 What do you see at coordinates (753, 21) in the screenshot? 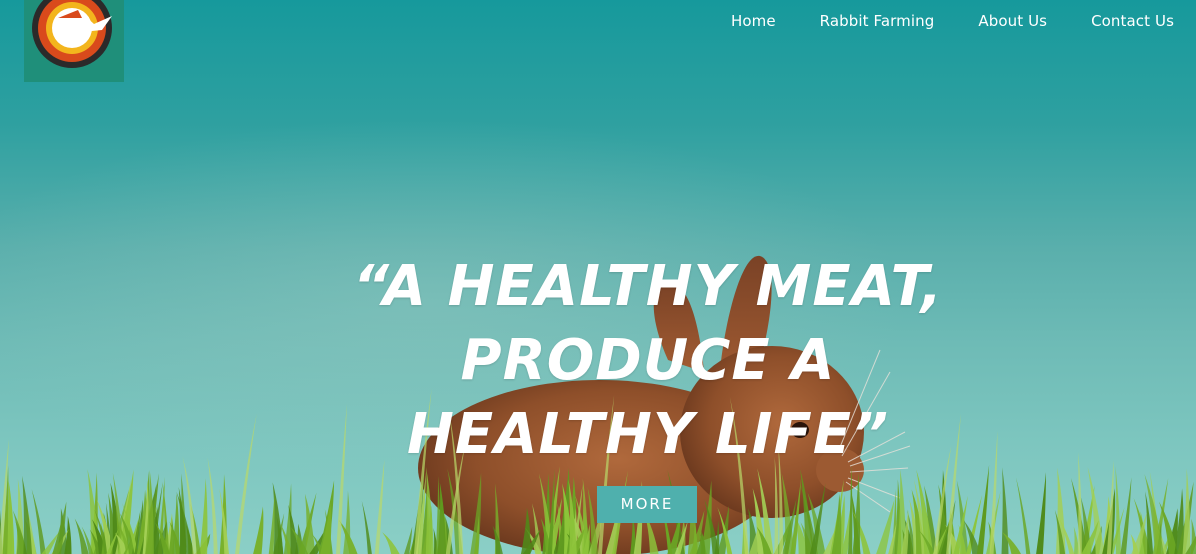
I see `nav-home: Home` at bounding box center [753, 21].